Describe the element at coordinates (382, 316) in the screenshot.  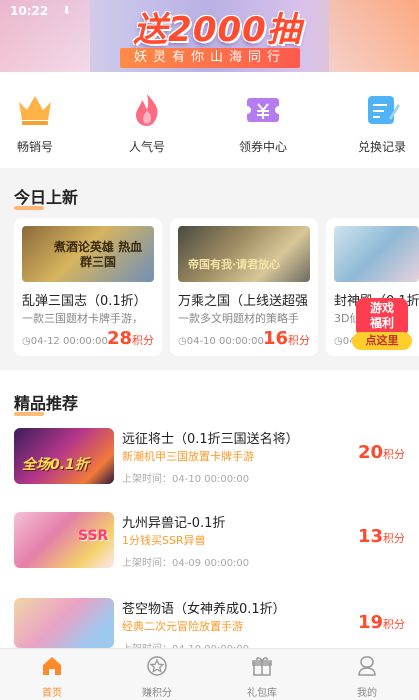
I see `welfare-badge-label: 游戏 福利` at that location.